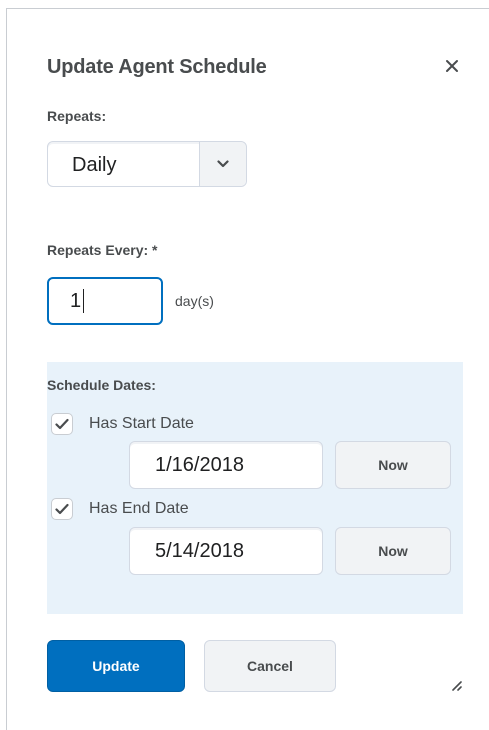 The width and height of the screenshot is (489, 730). I want to click on update-button: Update, so click(116, 666).